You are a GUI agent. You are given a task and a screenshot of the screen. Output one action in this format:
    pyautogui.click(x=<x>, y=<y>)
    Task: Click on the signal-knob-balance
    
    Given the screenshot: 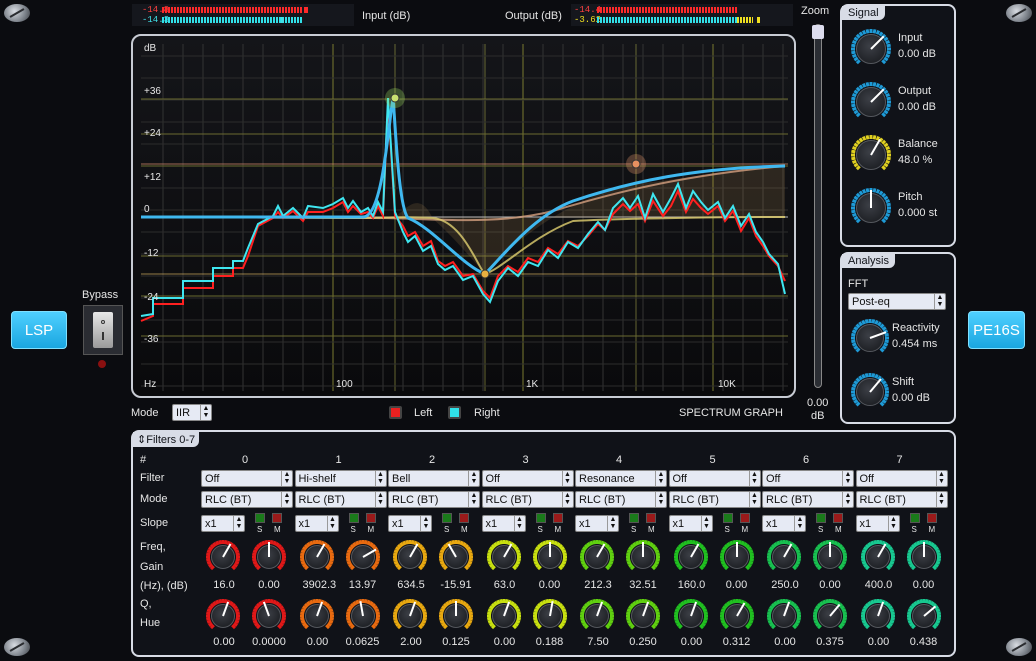 What is the action you would take?
    pyautogui.click(x=871, y=155)
    